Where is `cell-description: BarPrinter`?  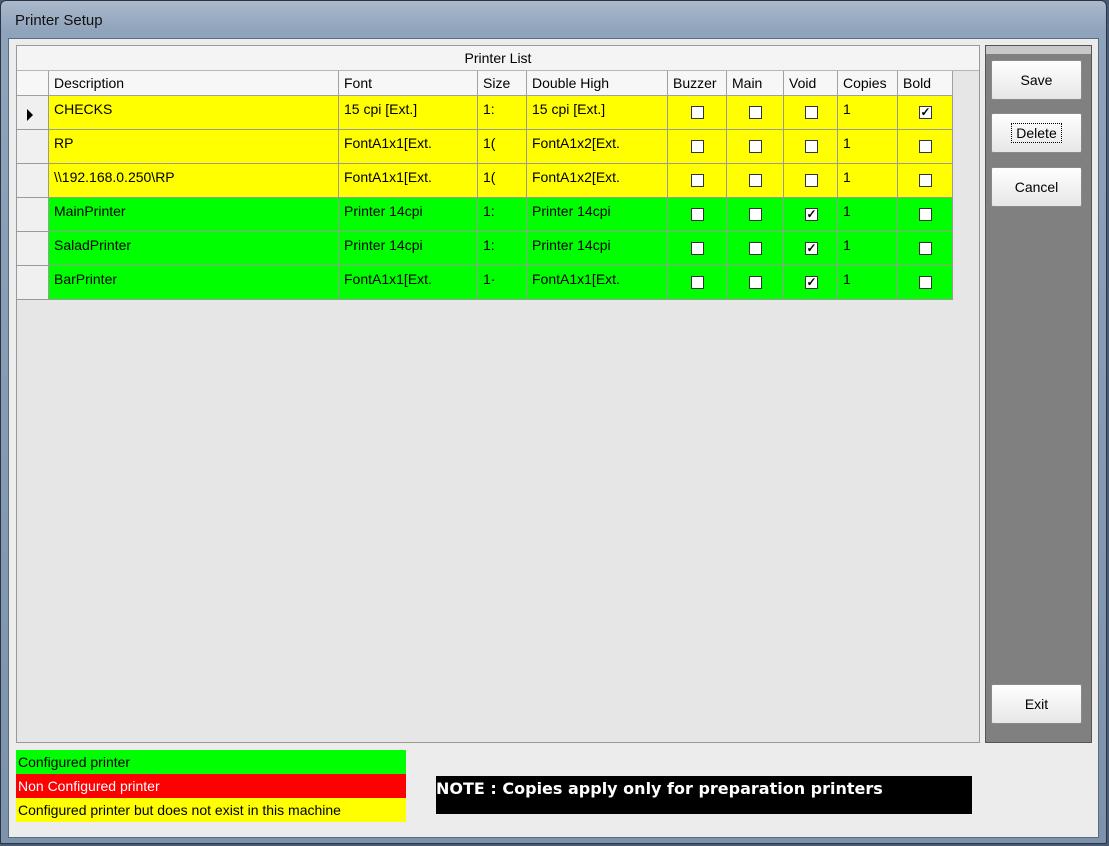
cell-description: BarPrinter is located at coordinates (194, 283).